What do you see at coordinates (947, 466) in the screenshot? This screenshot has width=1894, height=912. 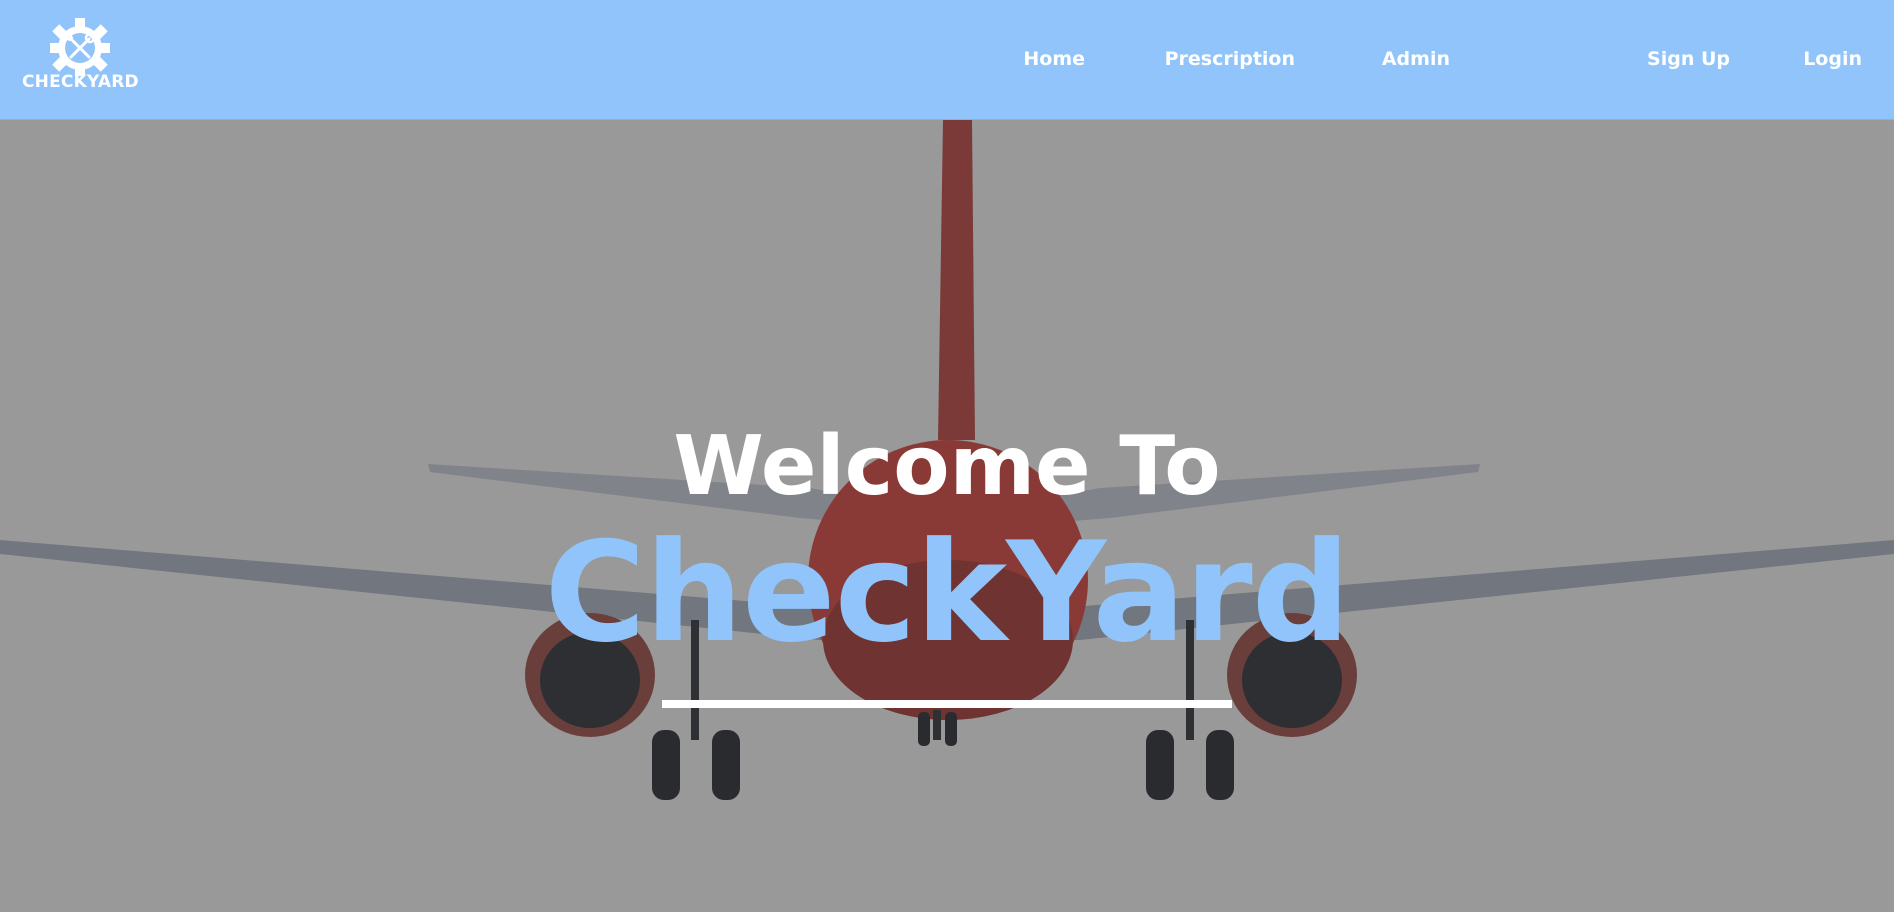 I see `welcome-heading: Welcome To` at bounding box center [947, 466].